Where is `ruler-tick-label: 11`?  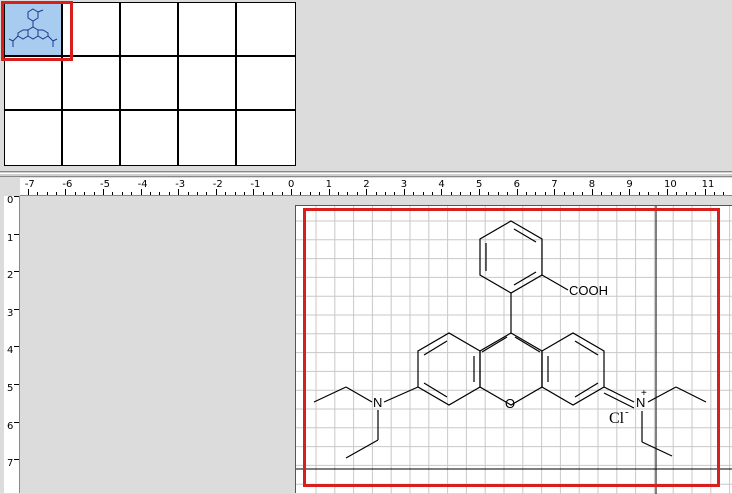 ruler-tick-label: 11 is located at coordinates (708, 184).